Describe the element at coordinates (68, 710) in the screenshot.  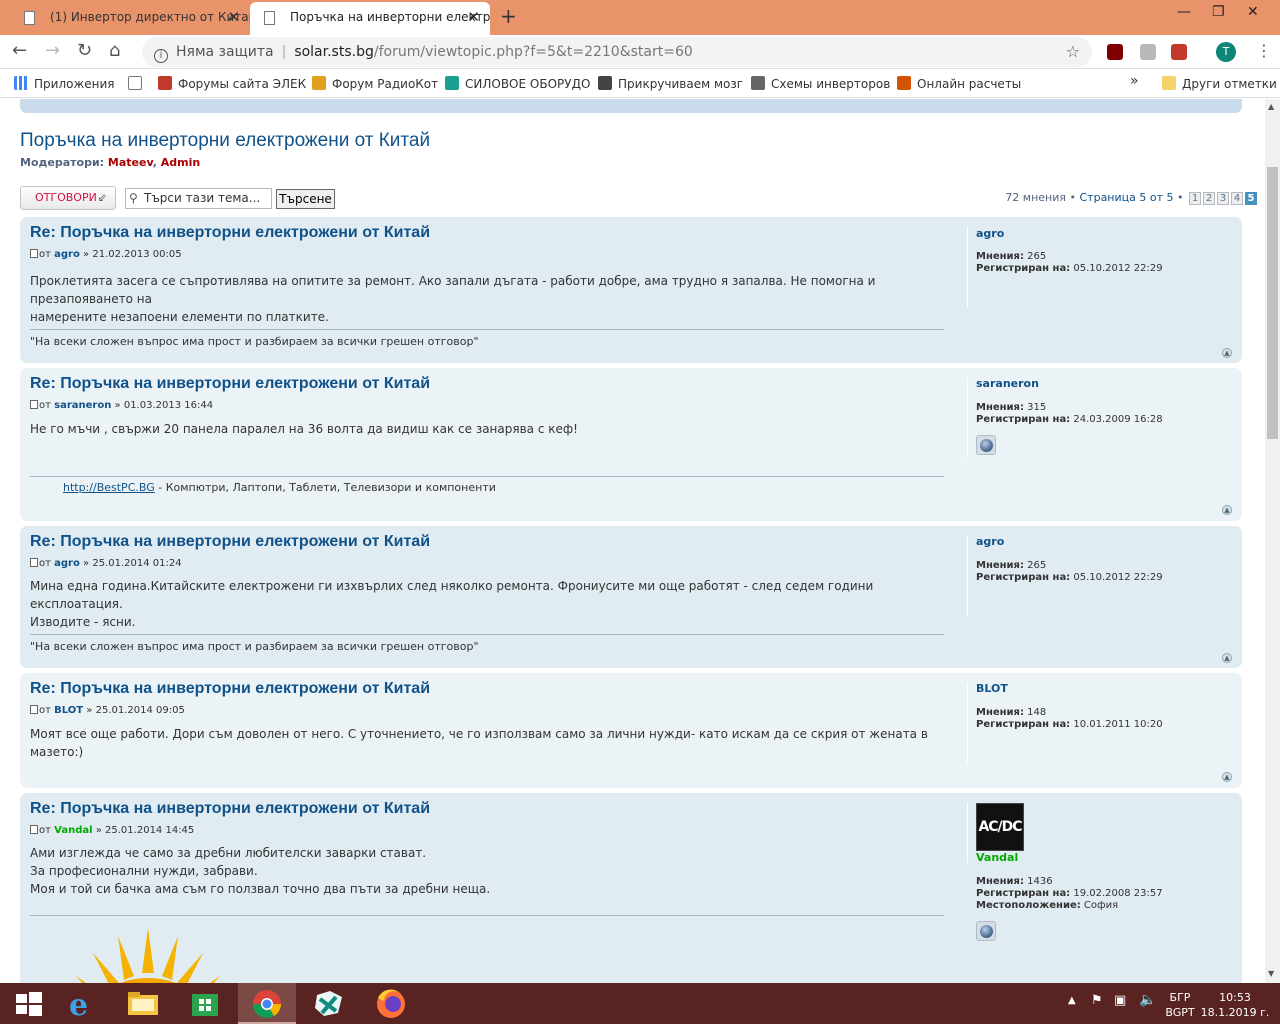
I see `author-link: BLOT` at that location.